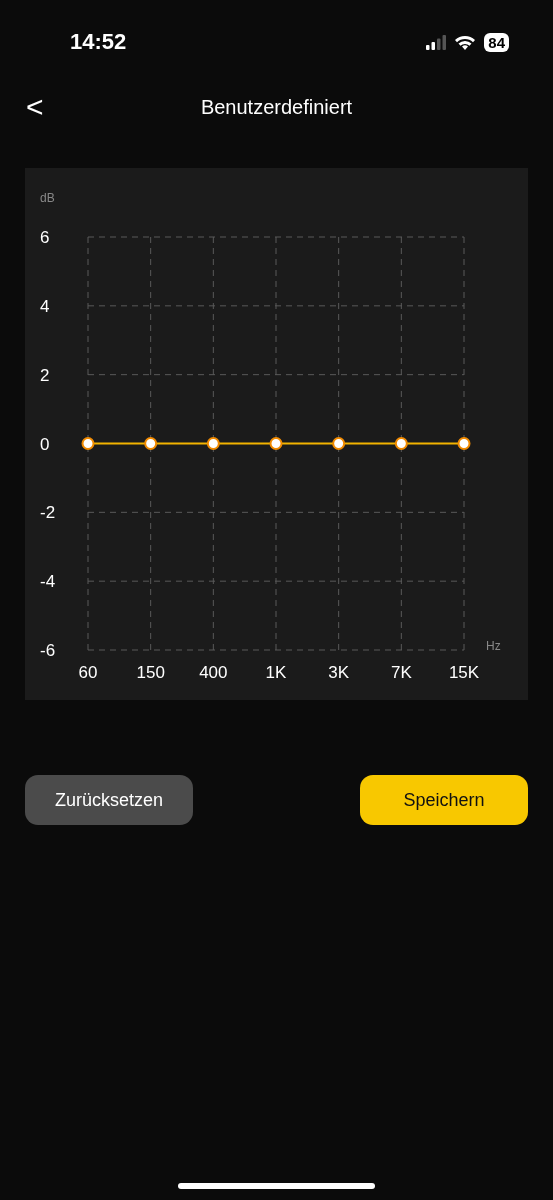  What do you see at coordinates (401, 672) in the screenshot?
I see `x-tick-label: 7K` at bounding box center [401, 672].